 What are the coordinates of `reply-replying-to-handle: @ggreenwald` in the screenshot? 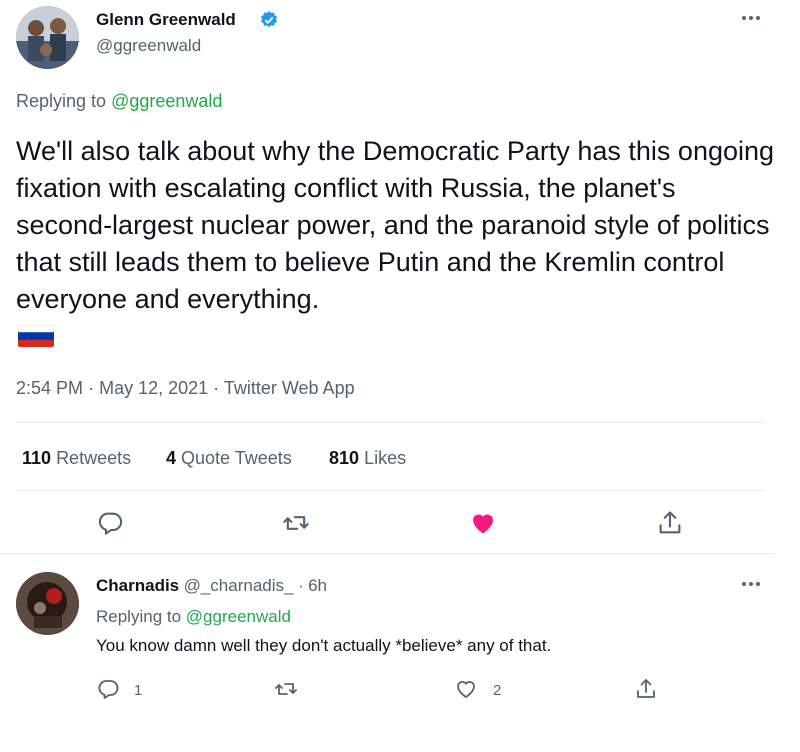 It's located at (238, 616).